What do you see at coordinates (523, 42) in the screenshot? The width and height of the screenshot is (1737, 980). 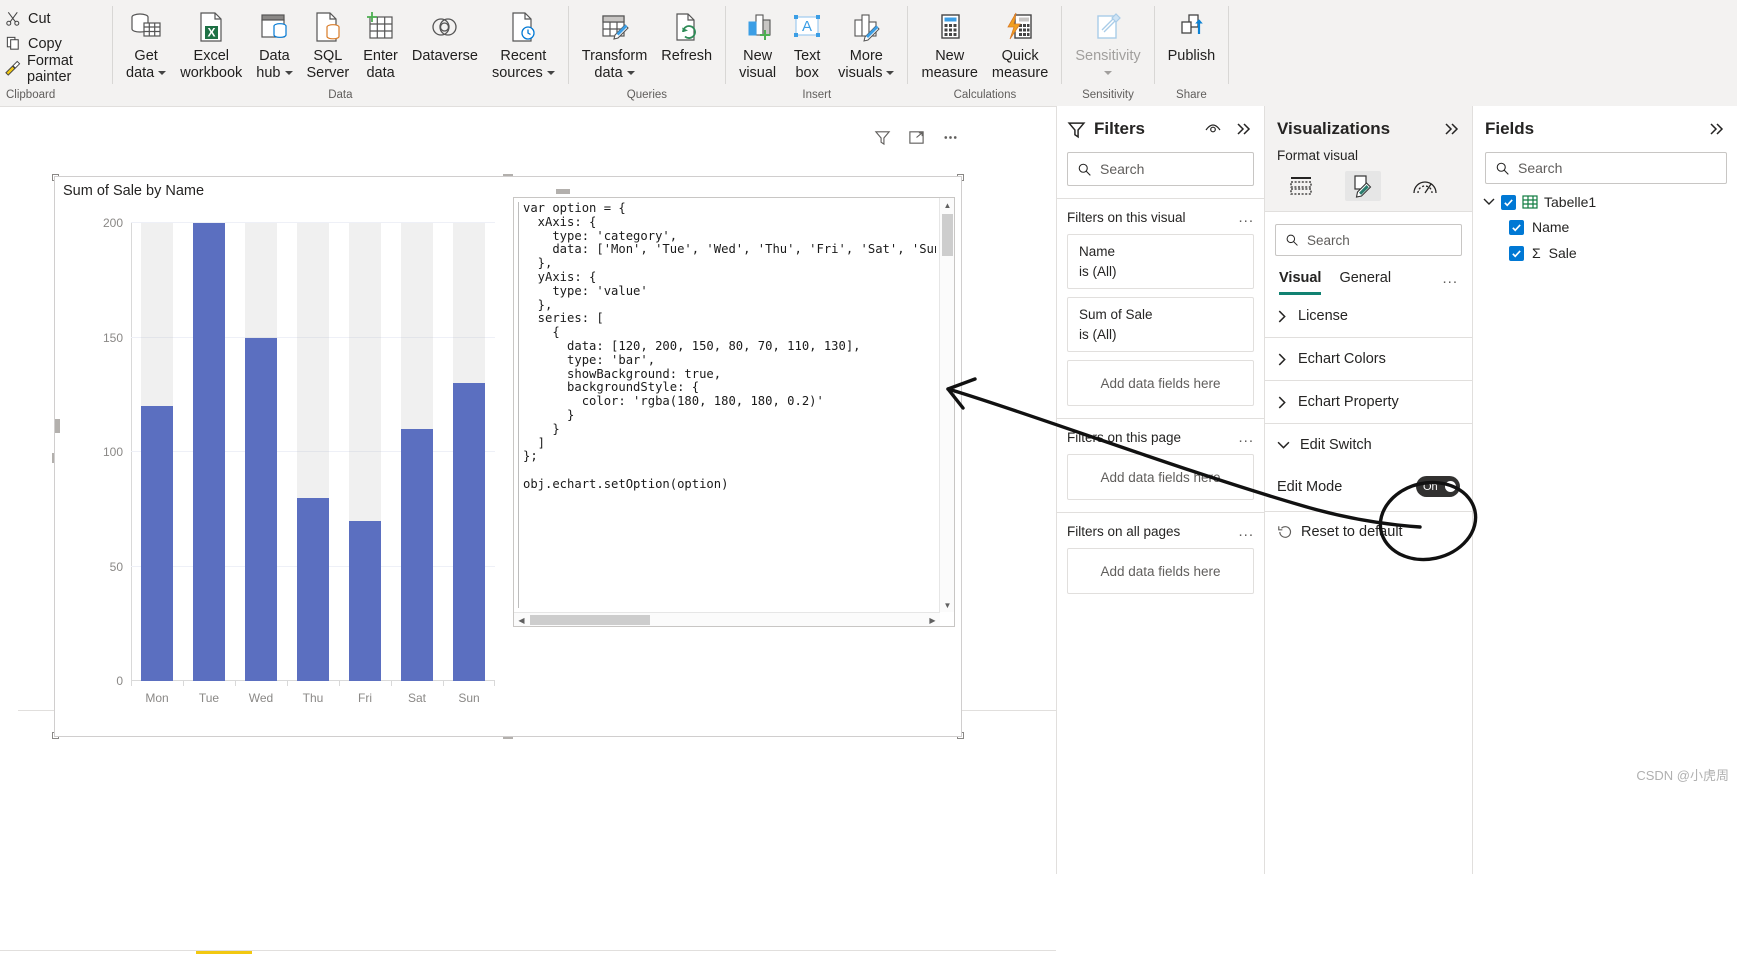 I see `ribbon-button-recent-sources: Recent sources` at bounding box center [523, 42].